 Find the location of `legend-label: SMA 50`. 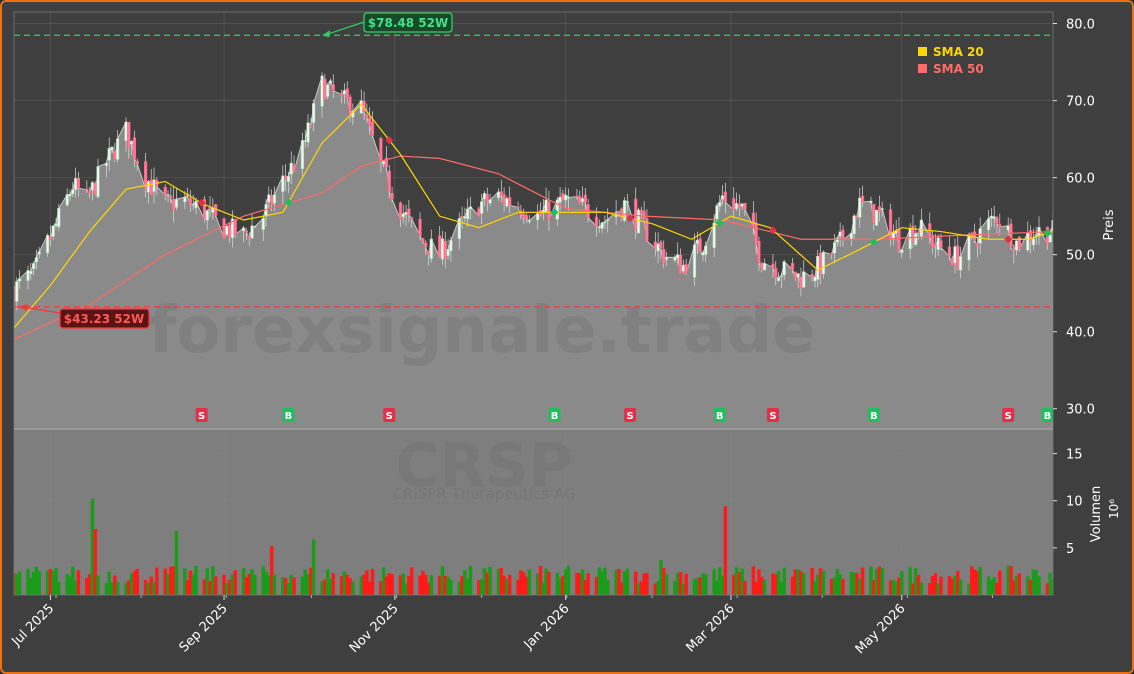

legend-label: SMA 50 is located at coordinates (958, 69).